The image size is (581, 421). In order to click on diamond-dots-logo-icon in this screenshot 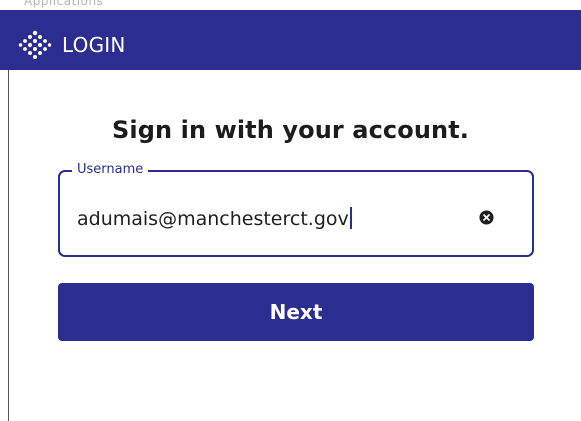, I will do `click(35, 44)`.